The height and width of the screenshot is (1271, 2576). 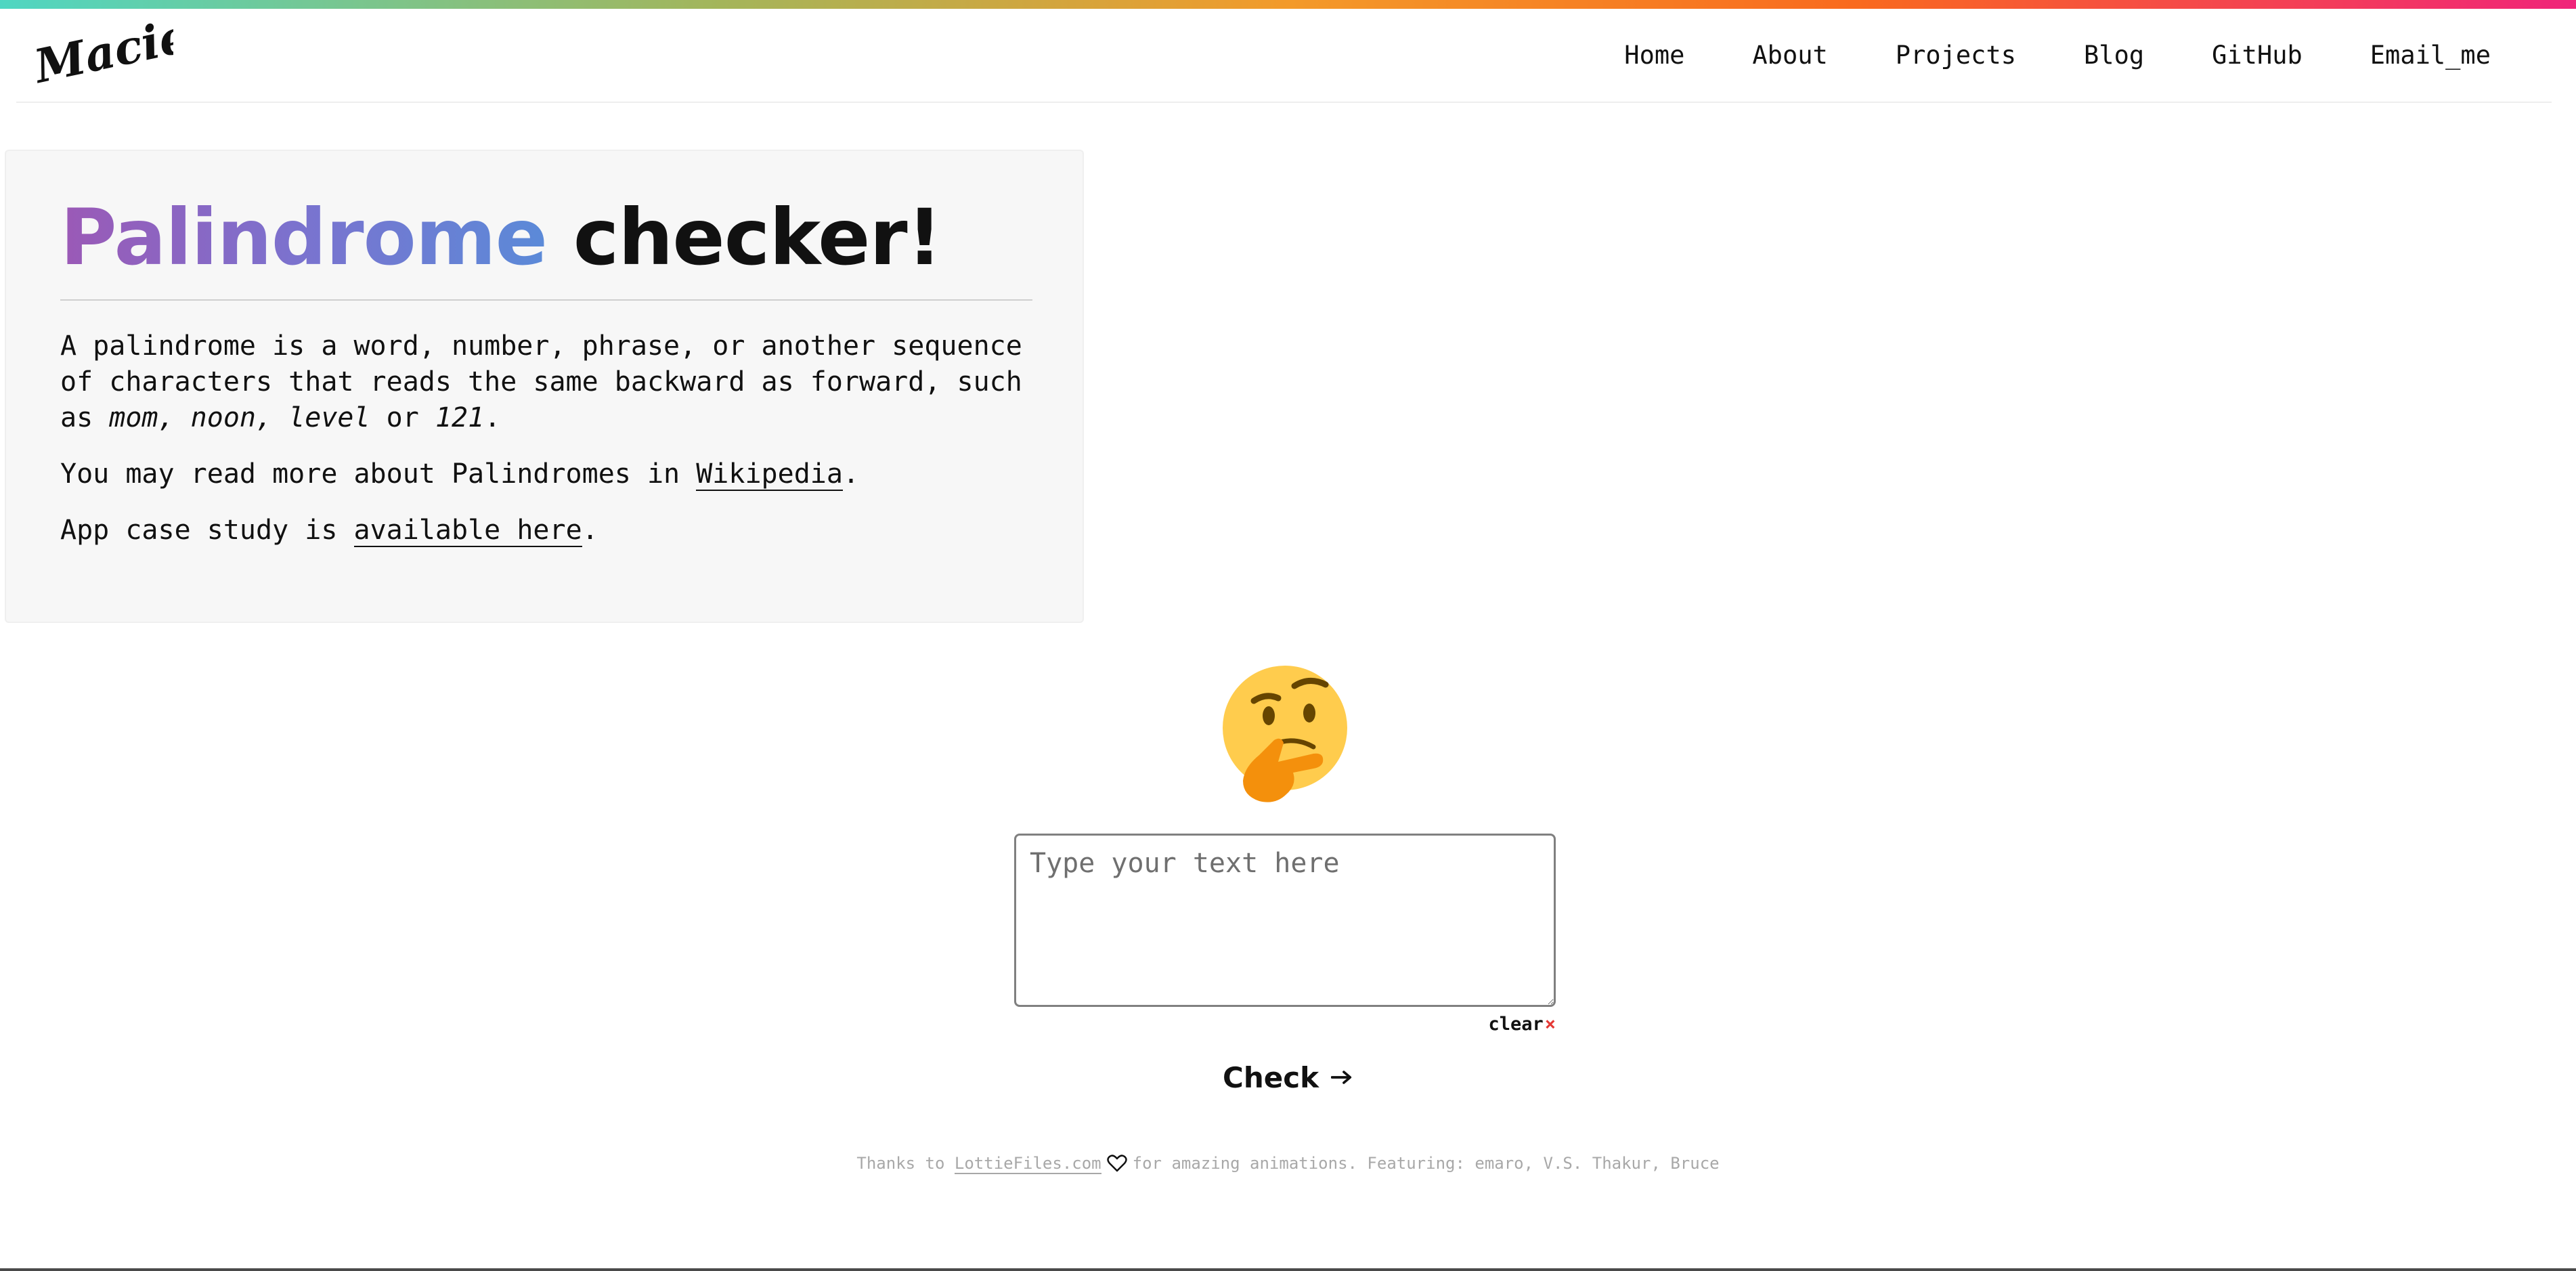 I want to click on check-label: Check, so click(x=1271, y=1077).